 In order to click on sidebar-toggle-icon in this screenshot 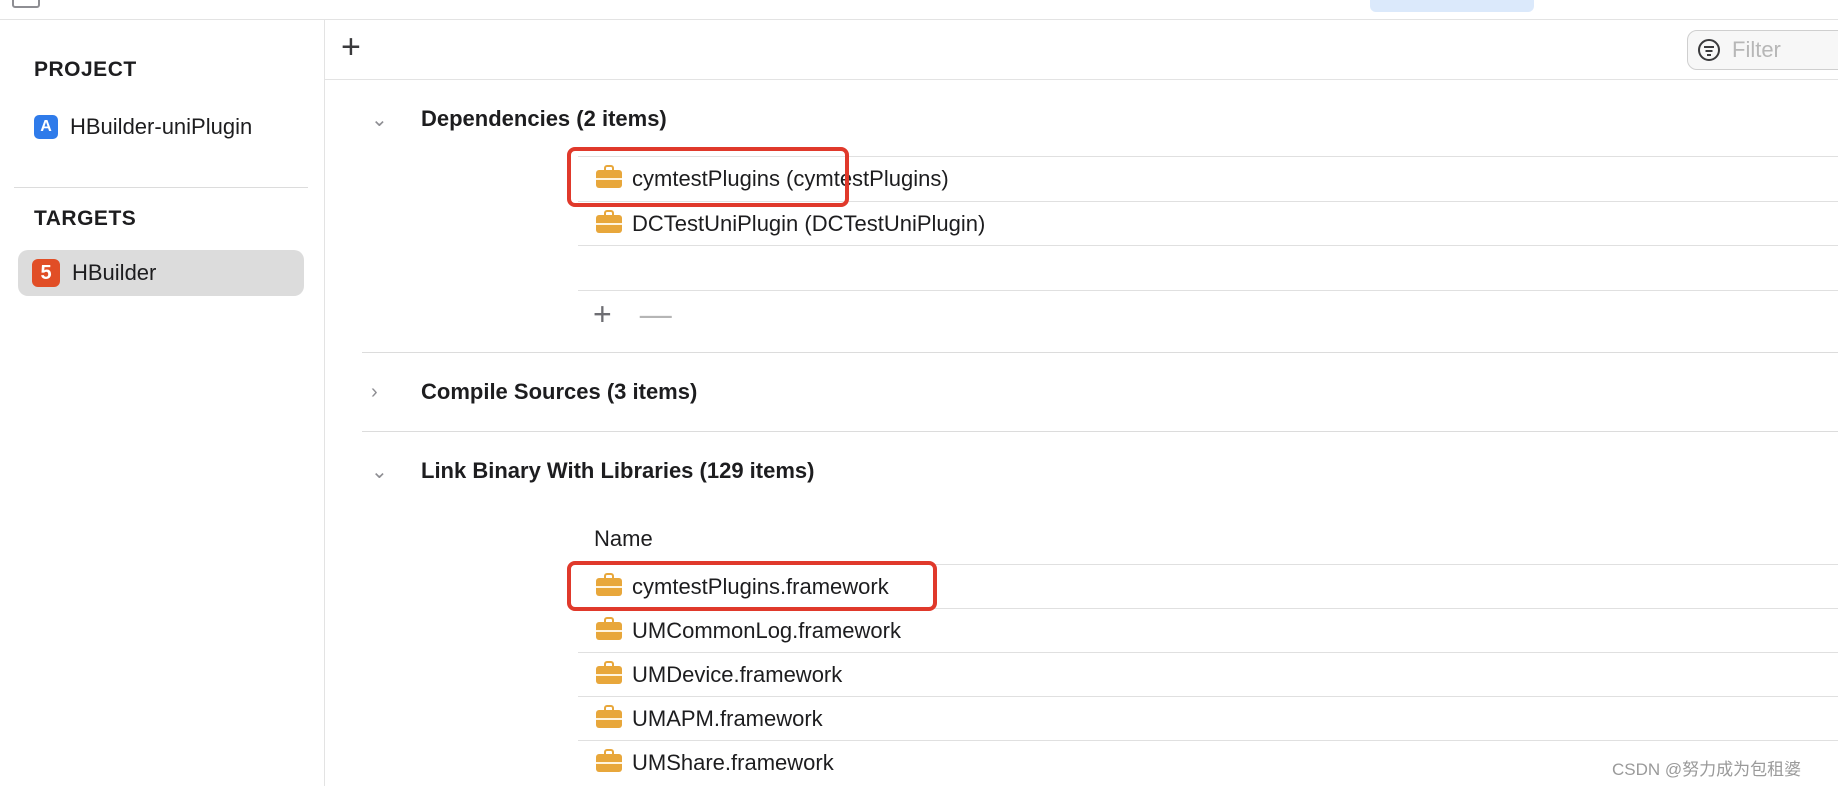, I will do `click(26, 4)`.